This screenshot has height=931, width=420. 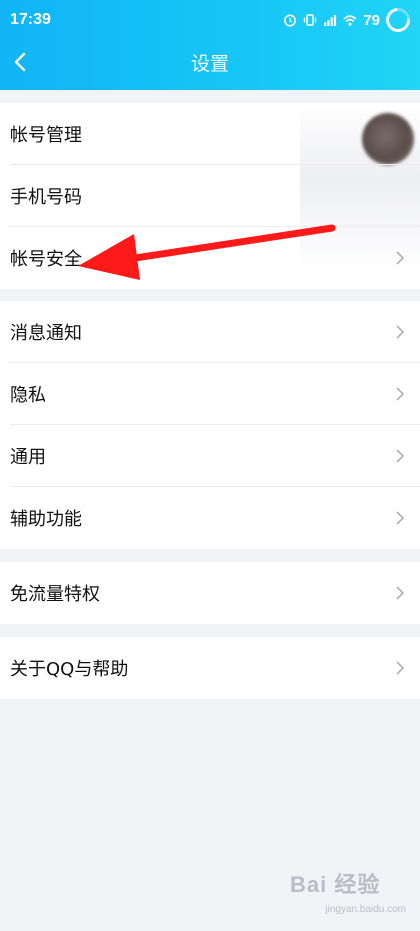 I want to click on status-time: 17:39, so click(x=30, y=19).